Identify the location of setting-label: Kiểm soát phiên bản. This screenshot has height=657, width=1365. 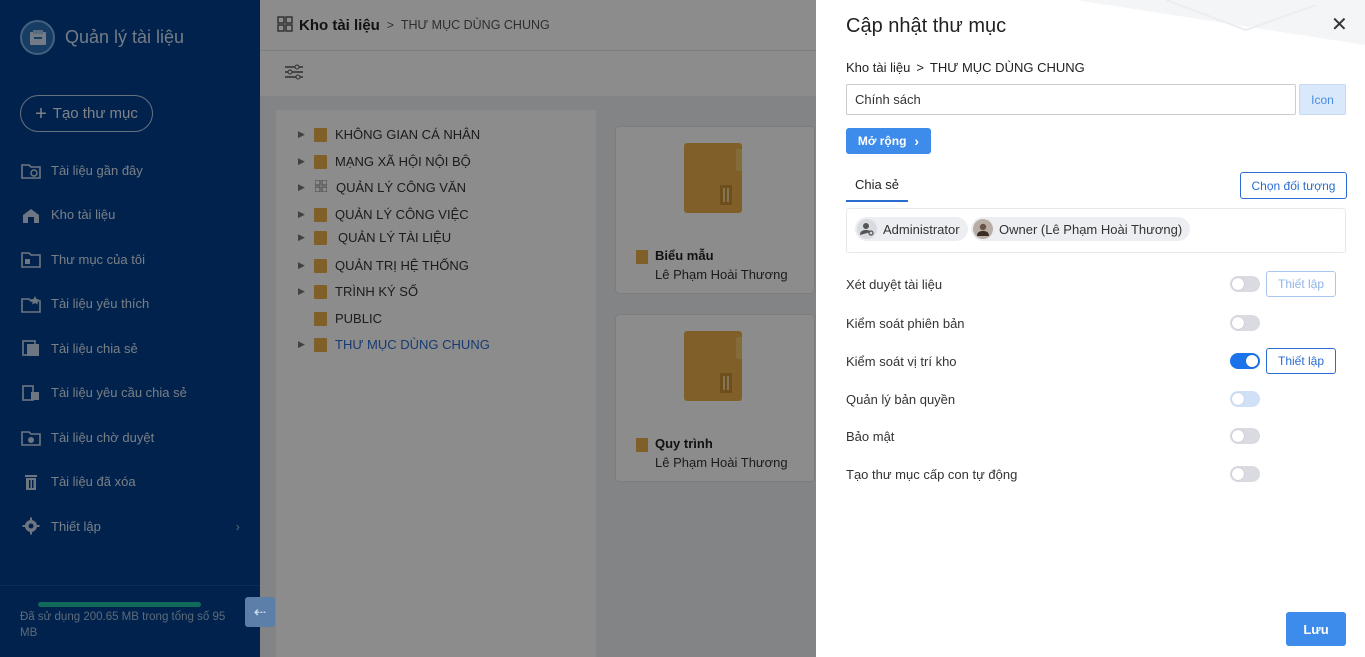
(905, 323).